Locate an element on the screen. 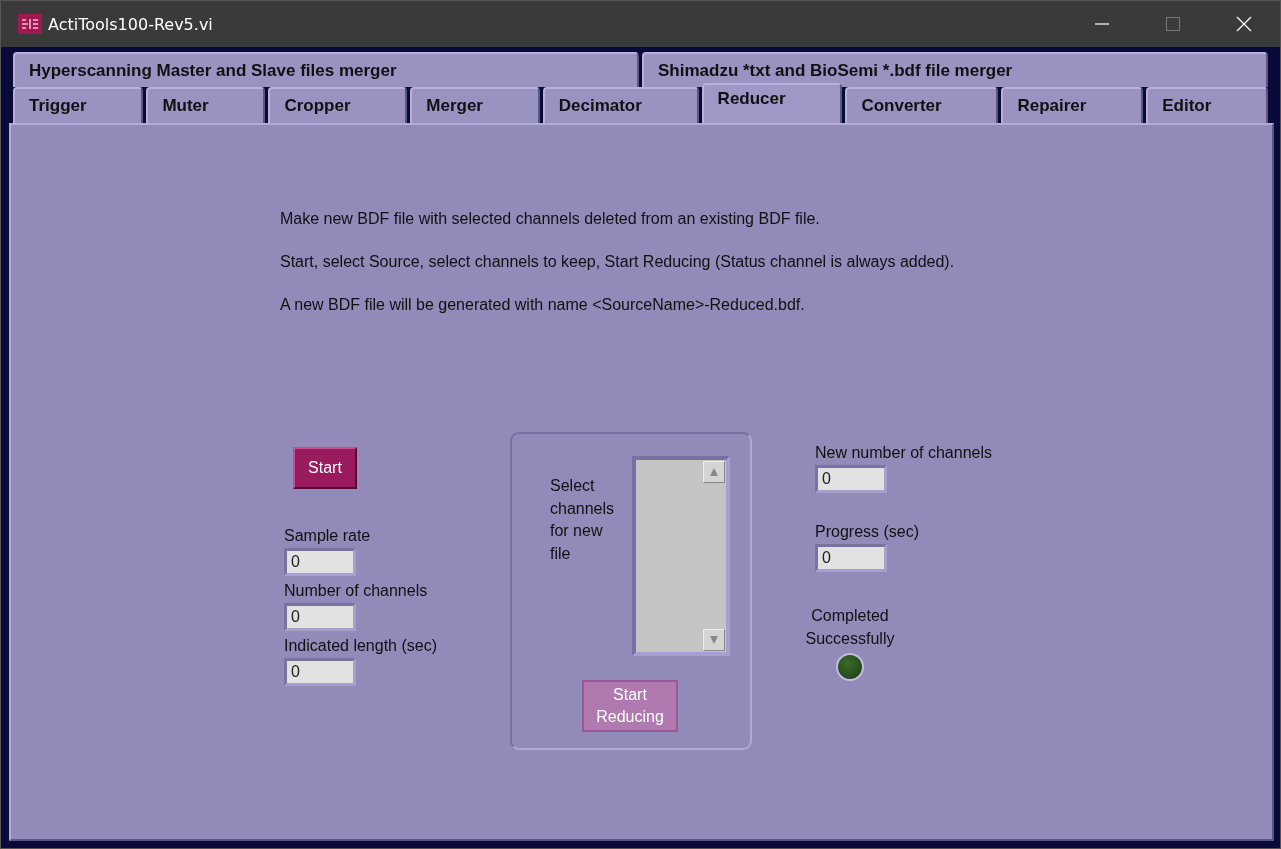 This screenshot has width=1281, height=849. field-label: Indicated length (sec) is located at coordinates (361, 646).